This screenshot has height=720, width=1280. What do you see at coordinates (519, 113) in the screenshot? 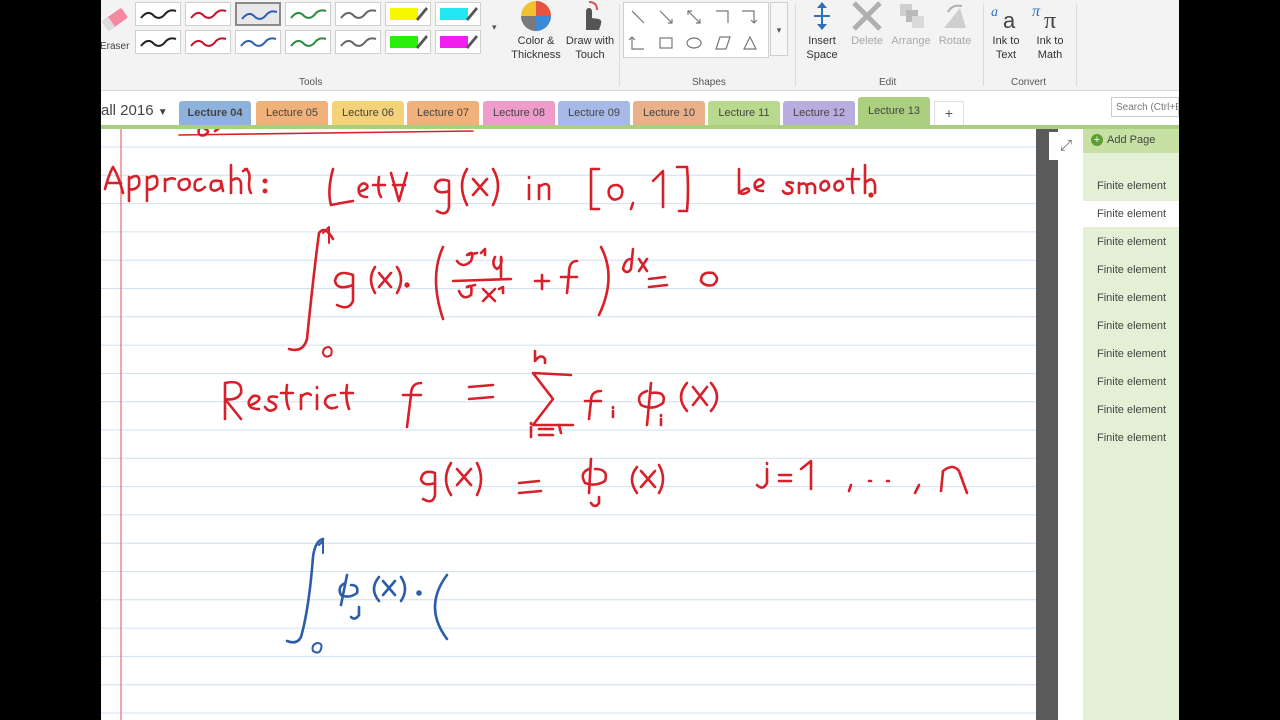
I see `section-tab: Lecture 08` at bounding box center [519, 113].